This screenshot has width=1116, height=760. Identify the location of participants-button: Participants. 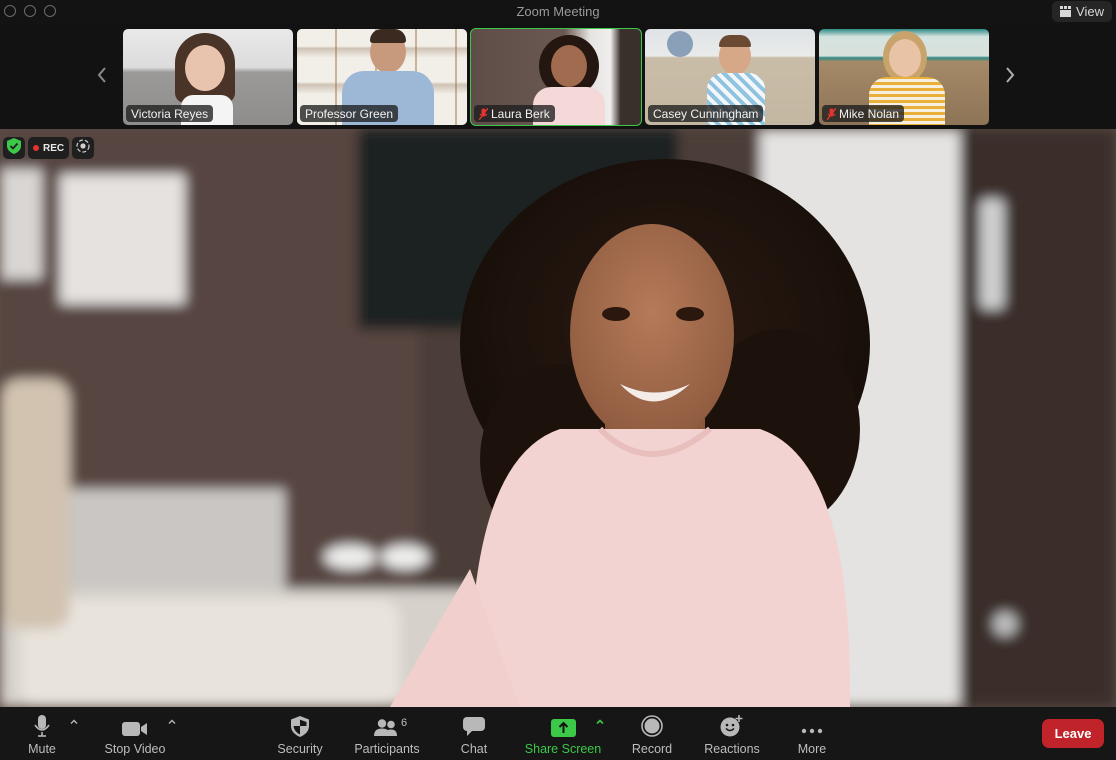
(387, 734).